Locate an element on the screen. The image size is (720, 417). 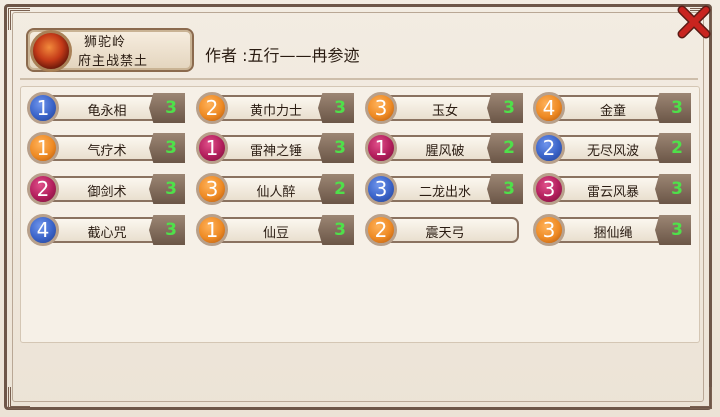
card-name: 玉女 is located at coordinates (444, 111).